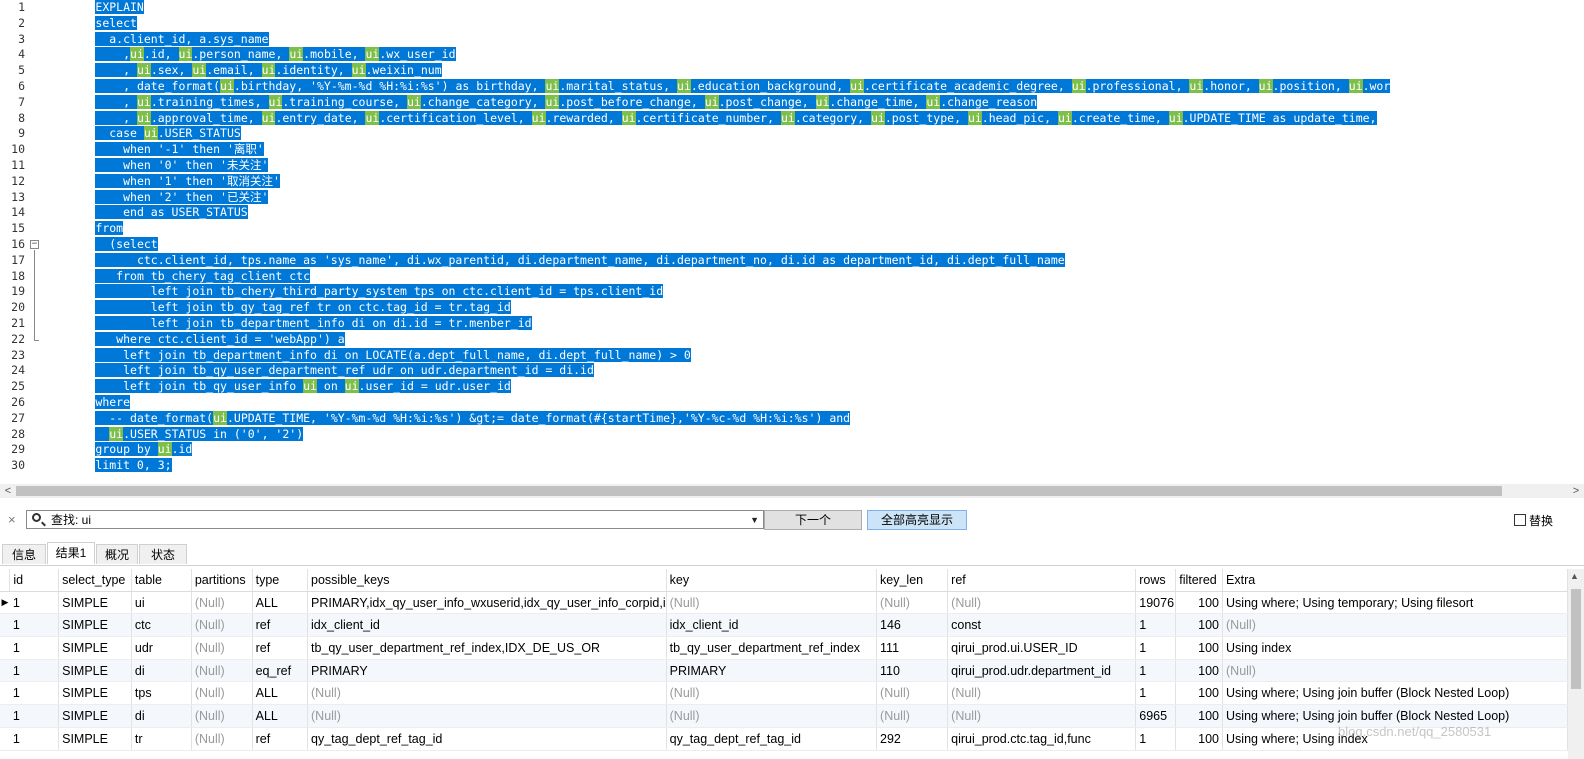  Describe the element at coordinates (24, 554) in the screenshot. I see `tab-info: 信息` at that location.